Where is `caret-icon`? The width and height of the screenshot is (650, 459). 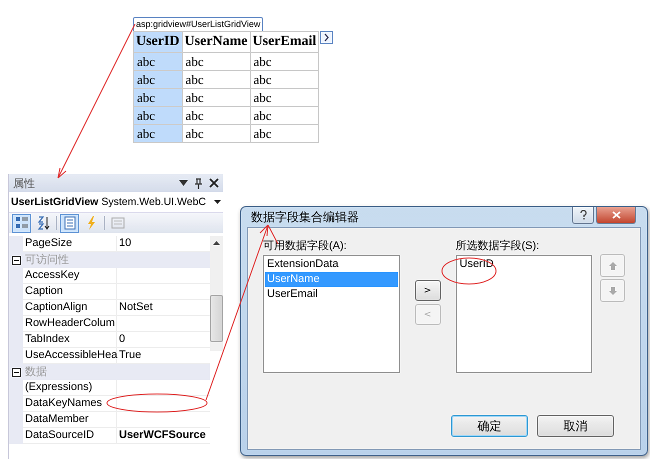
caret-icon is located at coordinates (217, 202).